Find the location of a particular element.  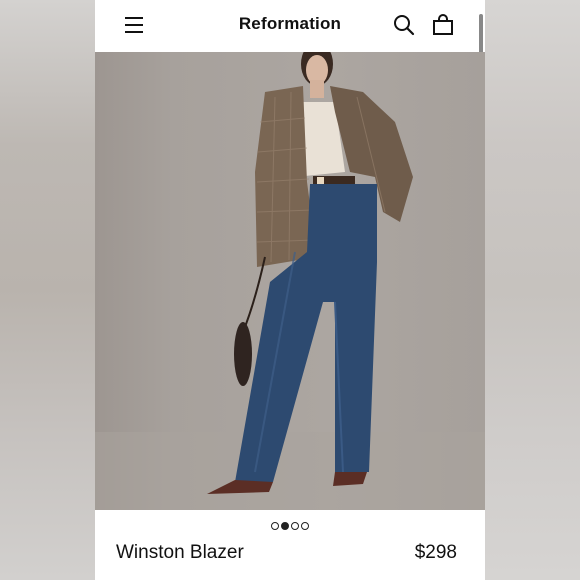

product-price: $298 is located at coordinates (435, 552).